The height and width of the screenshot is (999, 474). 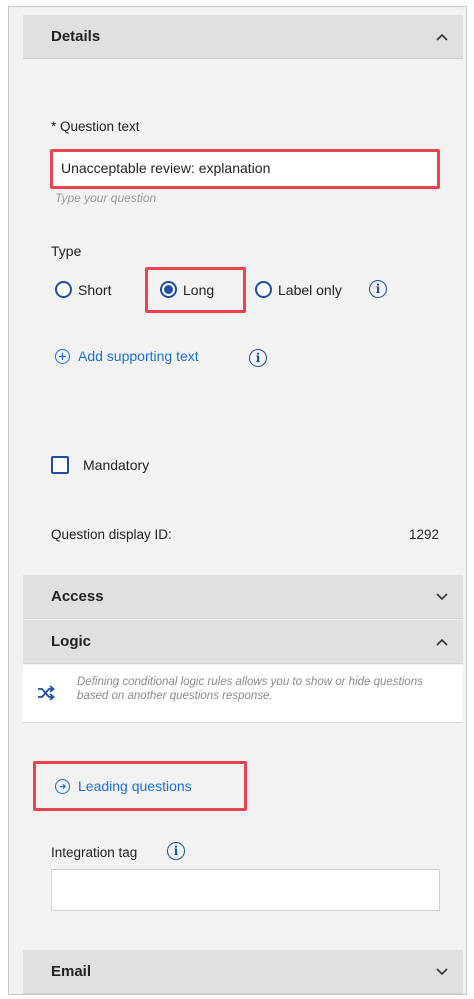 What do you see at coordinates (116, 465) in the screenshot?
I see `mandatory-label: Mandatory` at bounding box center [116, 465].